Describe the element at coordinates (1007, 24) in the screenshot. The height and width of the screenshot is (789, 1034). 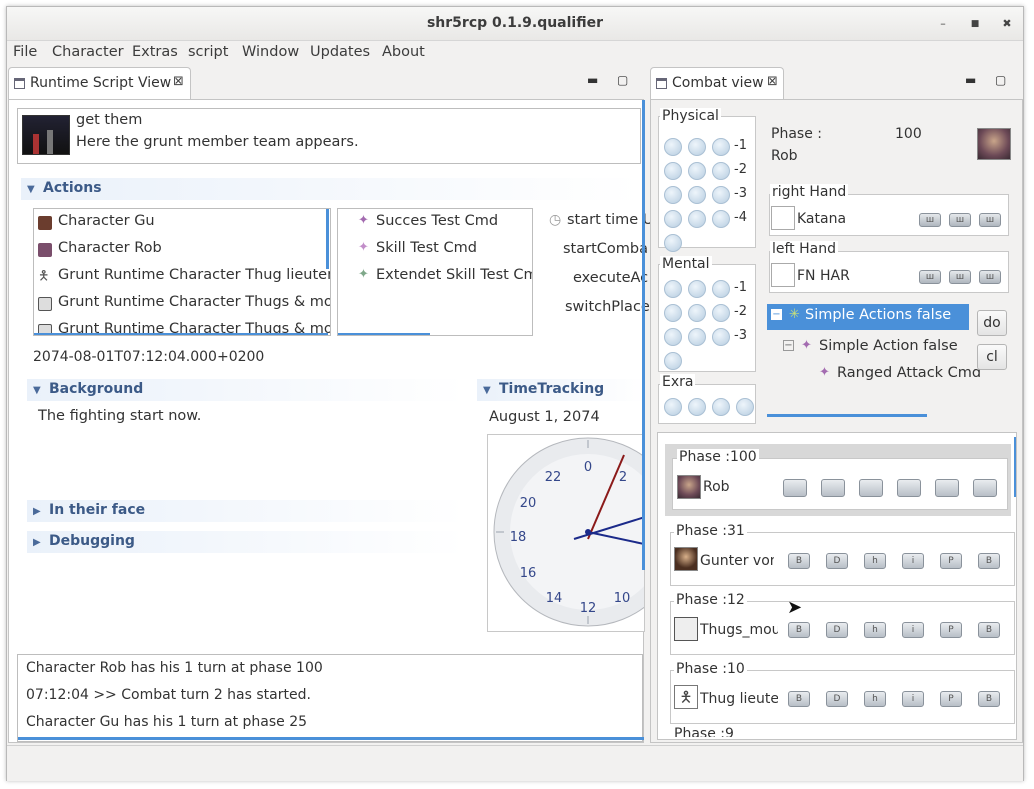
I see `close-button: ✖` at that location.